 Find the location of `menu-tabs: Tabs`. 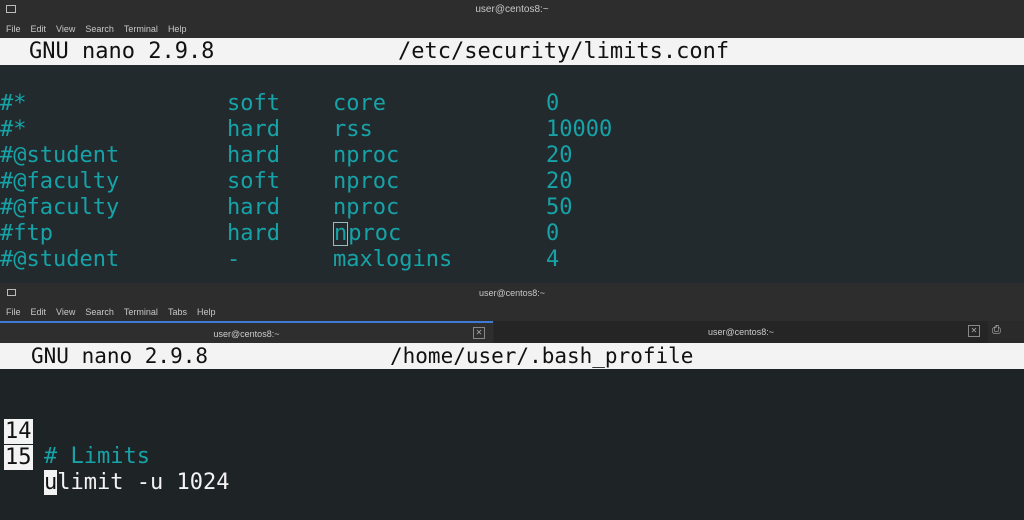

menu-tabs: Tabs is located at coordinates (177, 312).